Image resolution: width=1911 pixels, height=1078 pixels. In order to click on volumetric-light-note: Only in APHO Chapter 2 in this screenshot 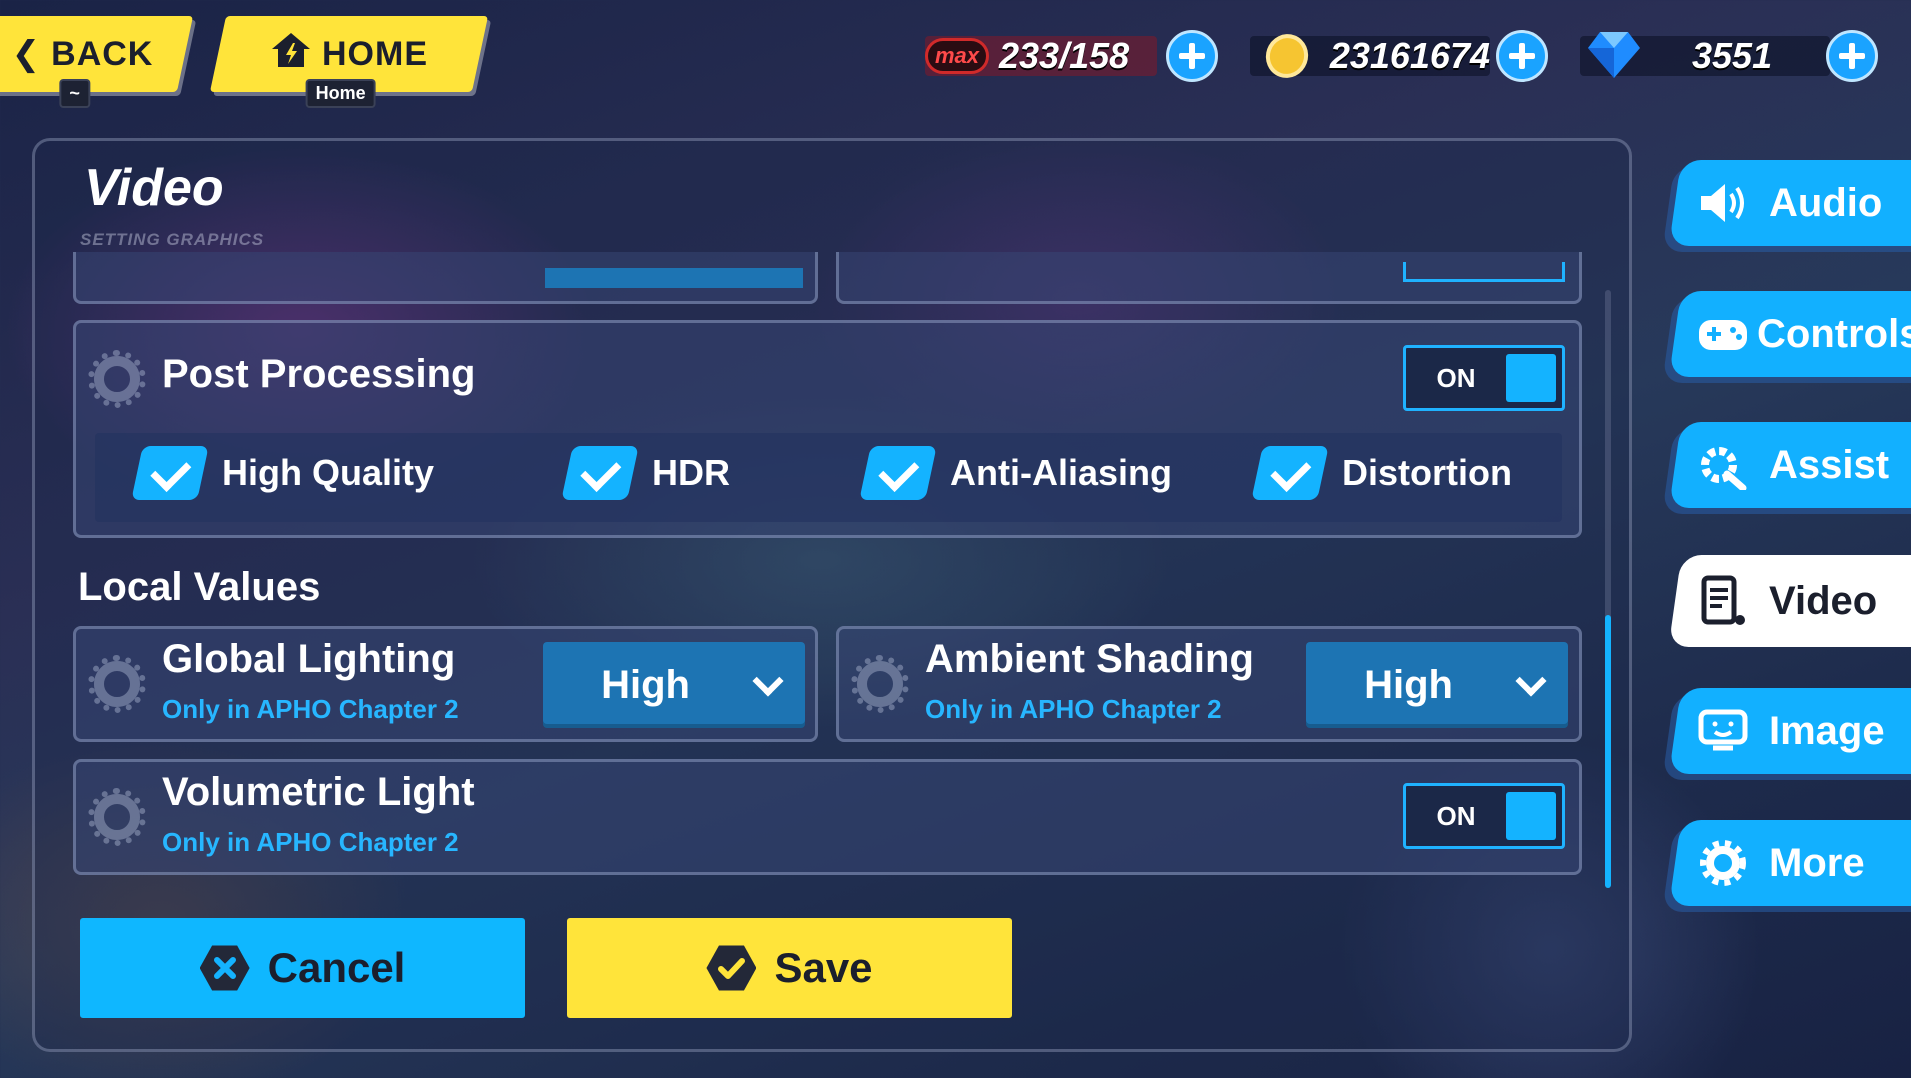, I will do `click(310, 842)`.